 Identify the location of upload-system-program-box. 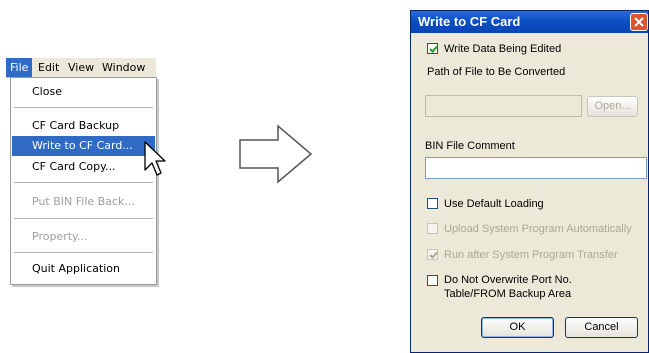
(432, 228).